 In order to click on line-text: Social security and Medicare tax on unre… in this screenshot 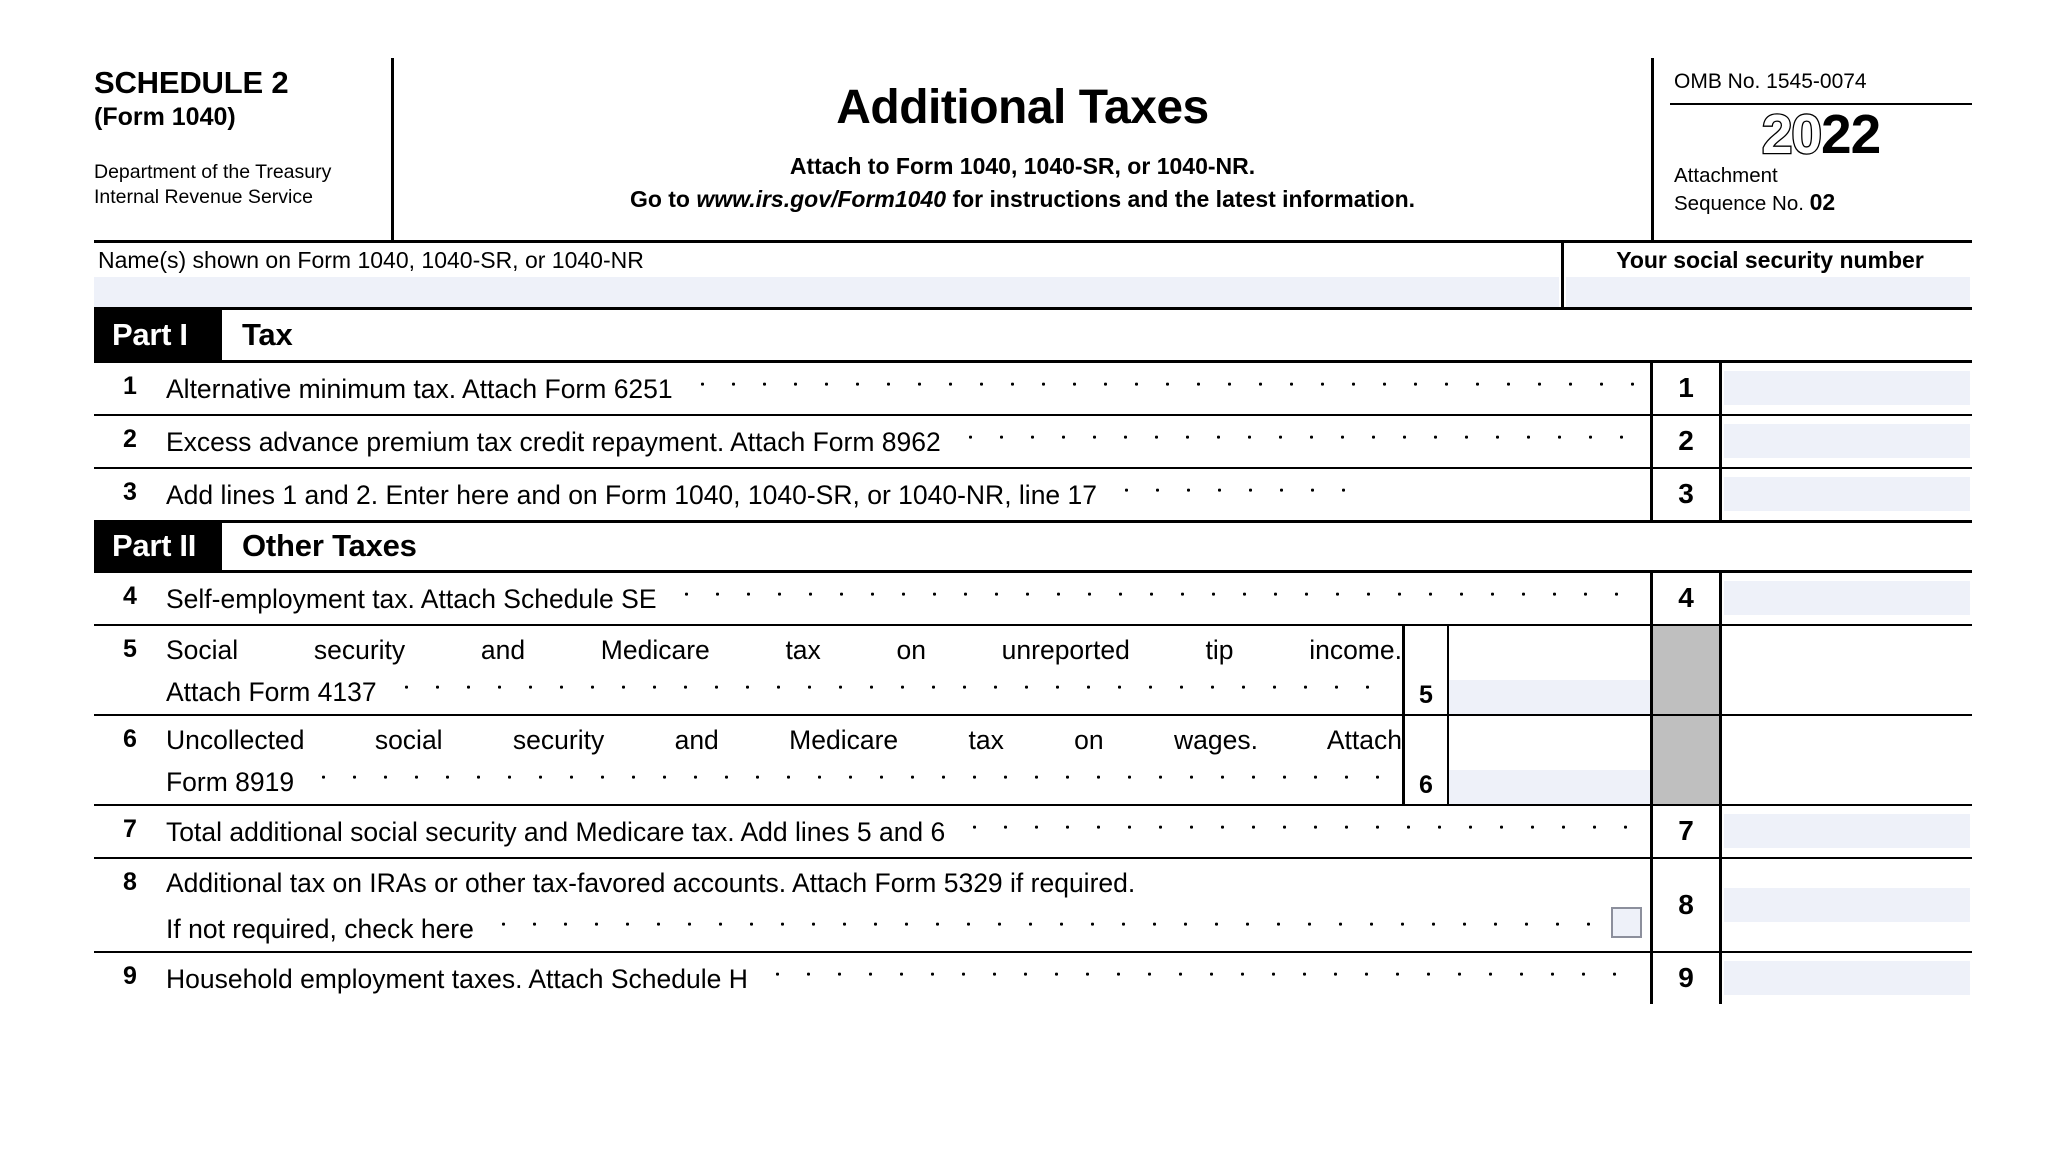, I will do `click(784, 649)`.